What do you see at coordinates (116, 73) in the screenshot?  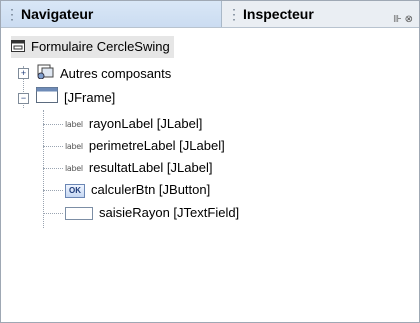 I see `tree-item-other-label: Autres composants` at bounding box center [116, 73].